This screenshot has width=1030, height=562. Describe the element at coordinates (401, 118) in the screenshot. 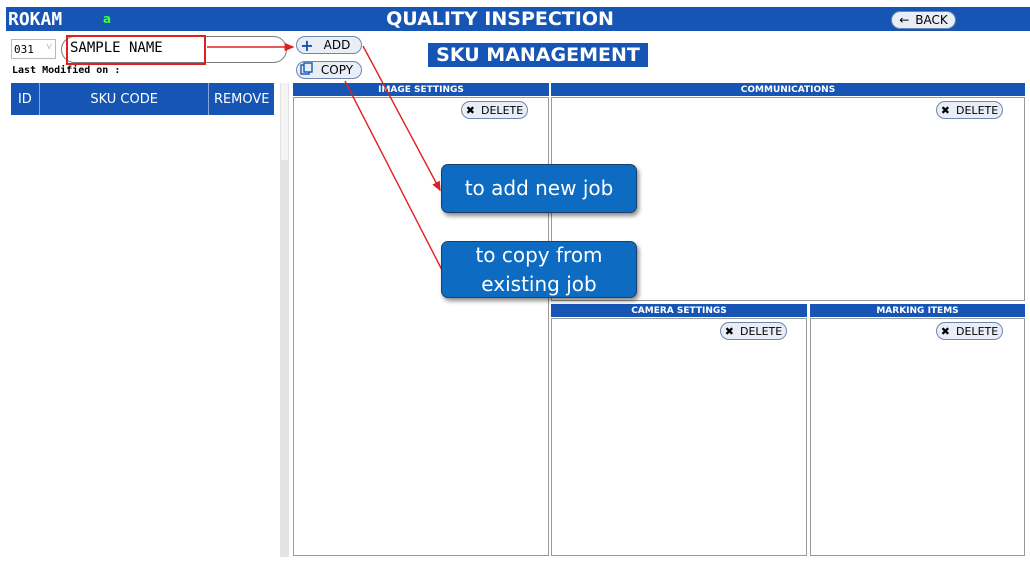

I see `arrow-add-note` at that location.